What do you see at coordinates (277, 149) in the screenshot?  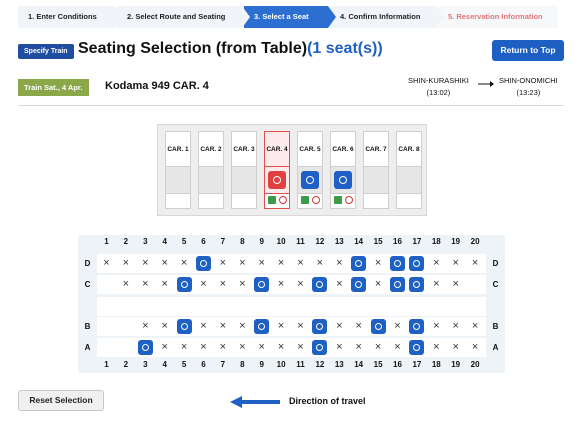 I see `car-label: CAR. 4` at bounding box center [277, 149].